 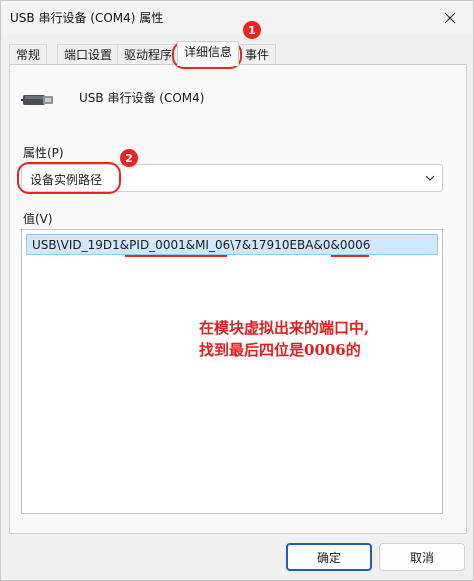 I want to click on annotation-line: 在模块虚拟出来的端口中,, so click(x=284, y=328).